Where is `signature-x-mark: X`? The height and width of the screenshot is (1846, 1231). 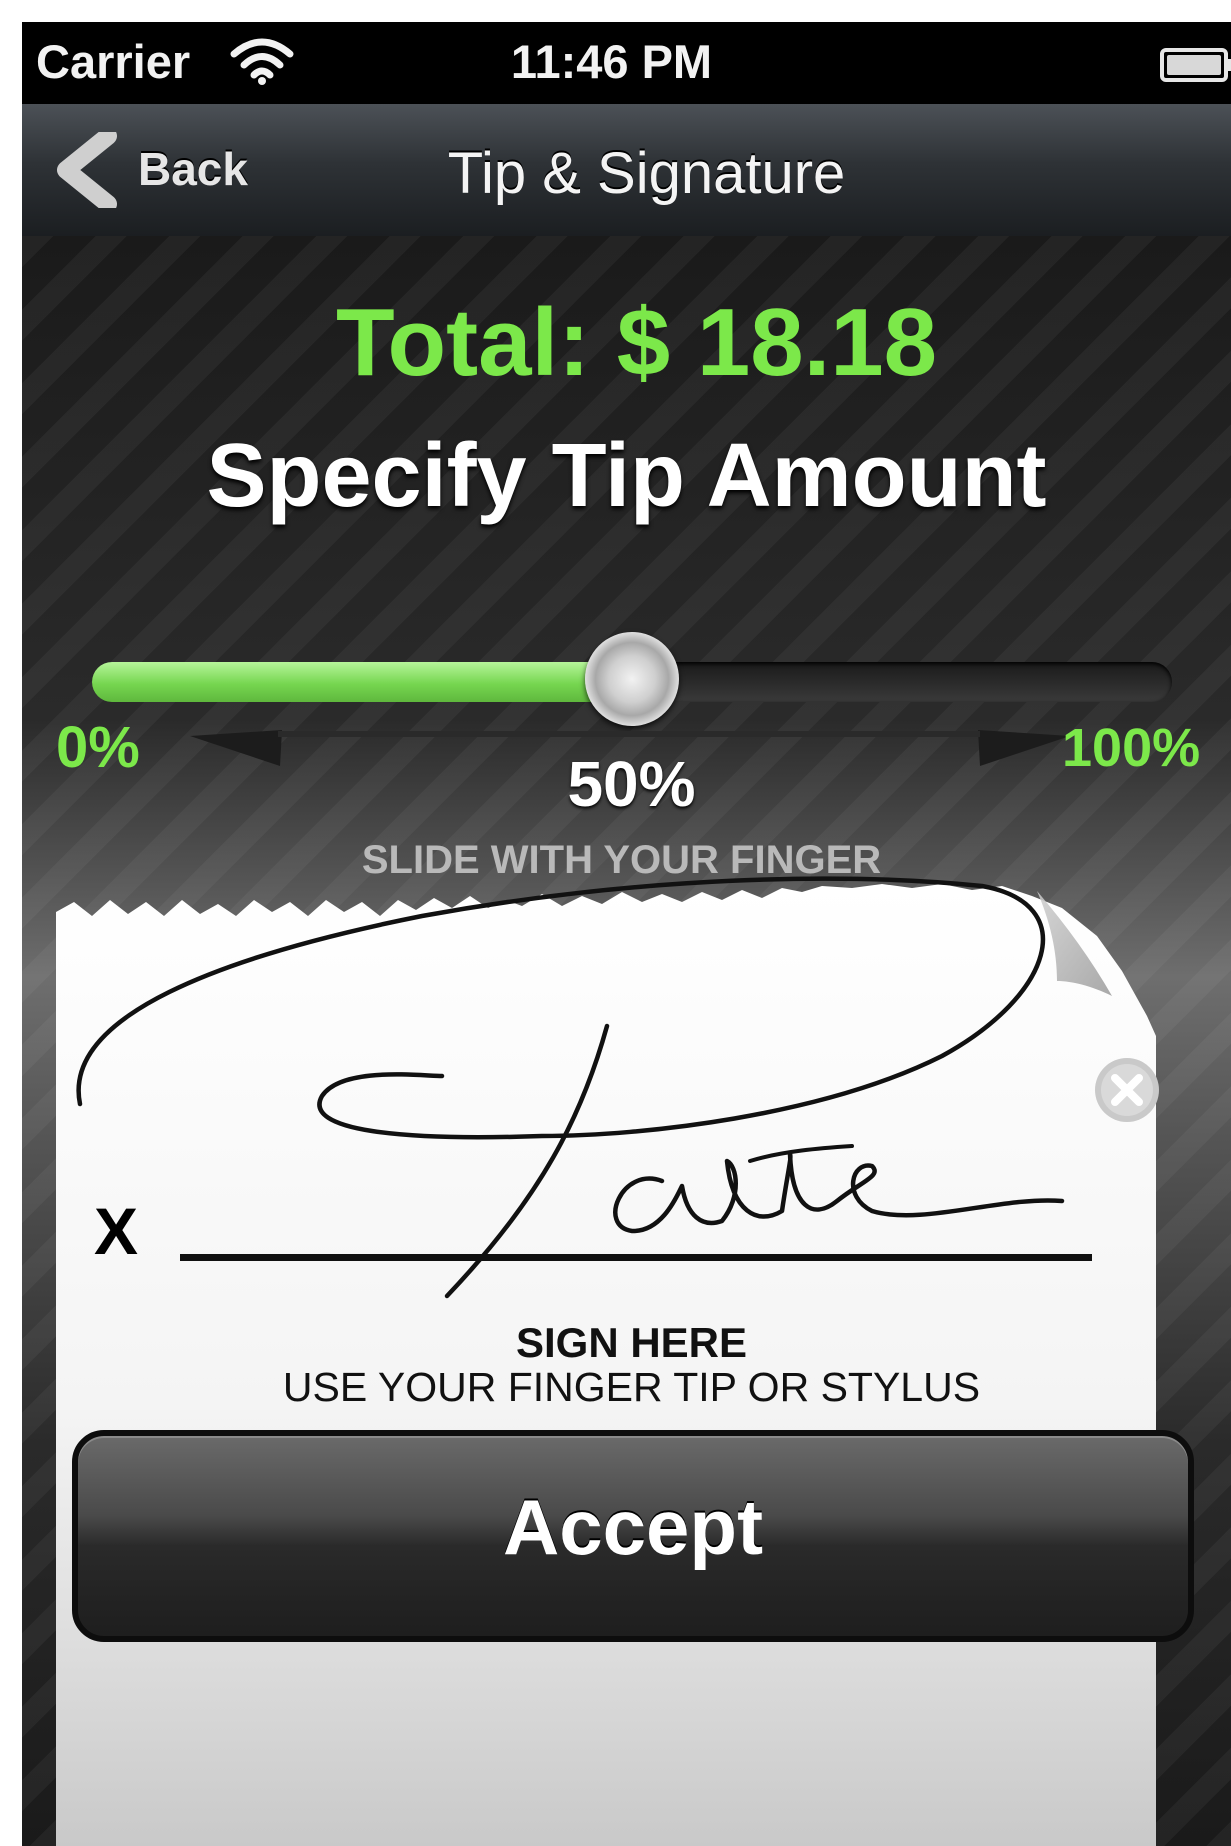
signature-x-mark: X is located at coordinates (116, 1231).